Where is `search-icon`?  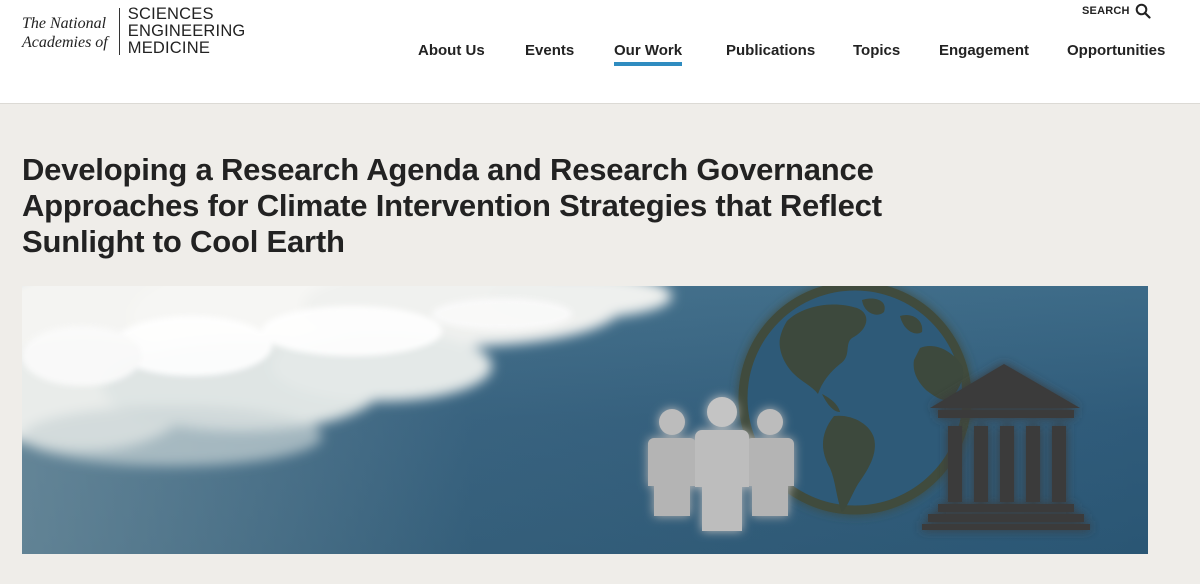
search-icon is located at coordinates (1143, 11).